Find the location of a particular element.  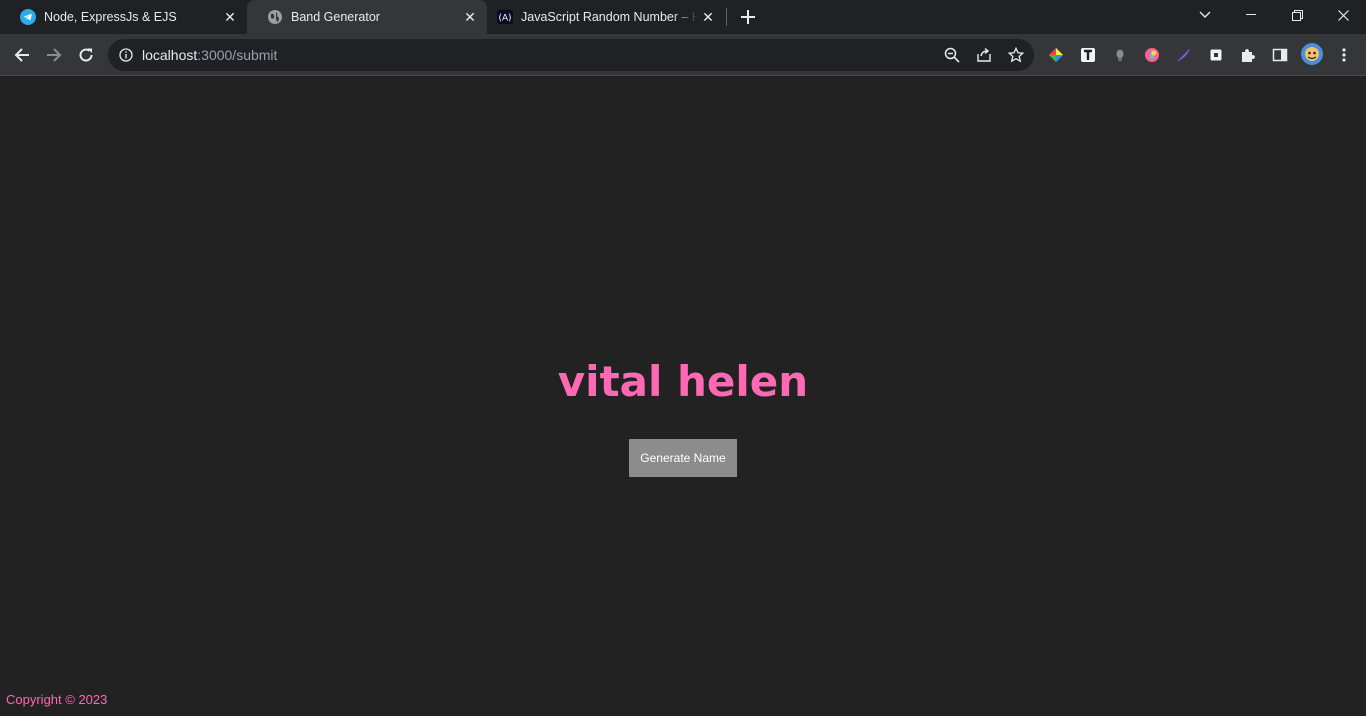

band-name-heading: vital helen is located at coordinates (683, 381).